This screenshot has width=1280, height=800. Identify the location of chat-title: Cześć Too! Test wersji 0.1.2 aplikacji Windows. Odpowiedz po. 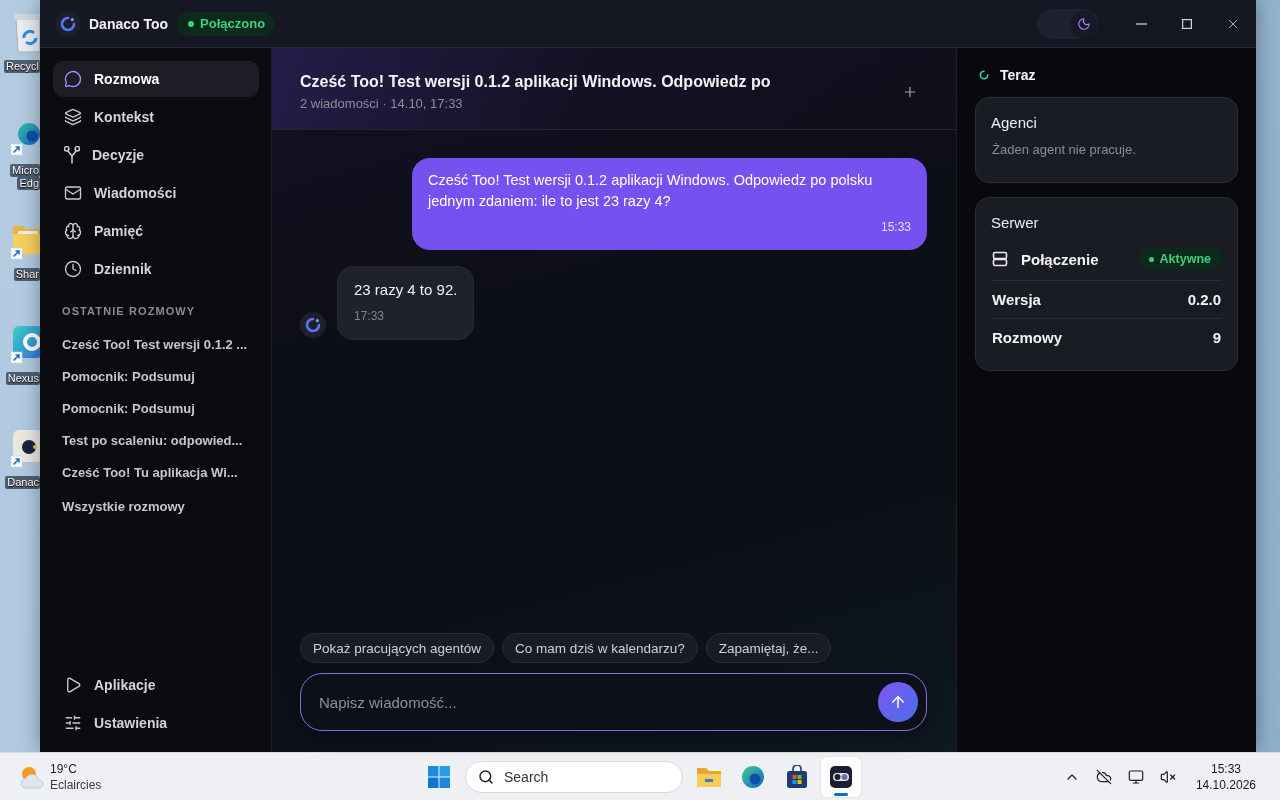
(535, 81).